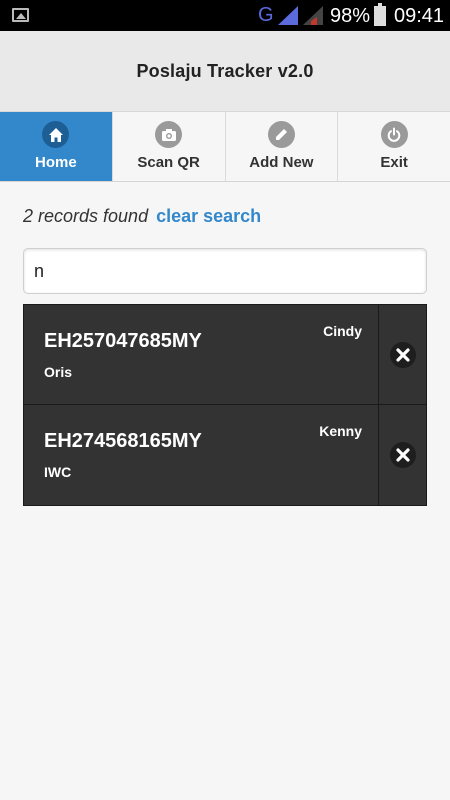 This screenshot has width=450, height=800. Describe the element at coordinates (288, 15) in the screenshot. I see `signal-icon` at that location.